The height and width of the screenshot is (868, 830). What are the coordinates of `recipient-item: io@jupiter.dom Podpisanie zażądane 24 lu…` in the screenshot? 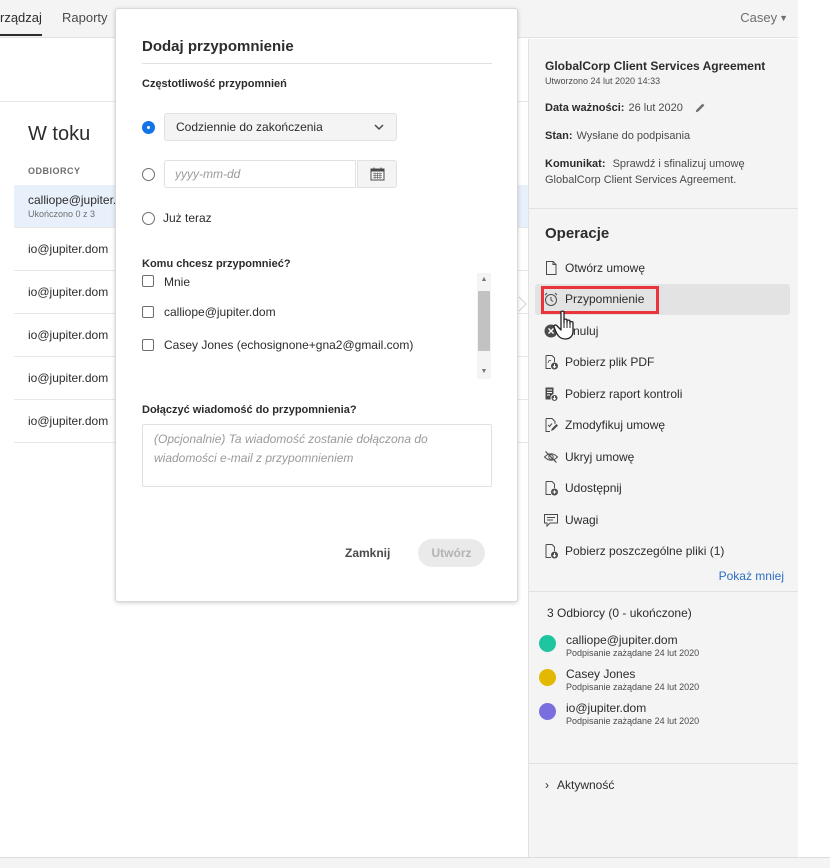 It's located at (663, 713).